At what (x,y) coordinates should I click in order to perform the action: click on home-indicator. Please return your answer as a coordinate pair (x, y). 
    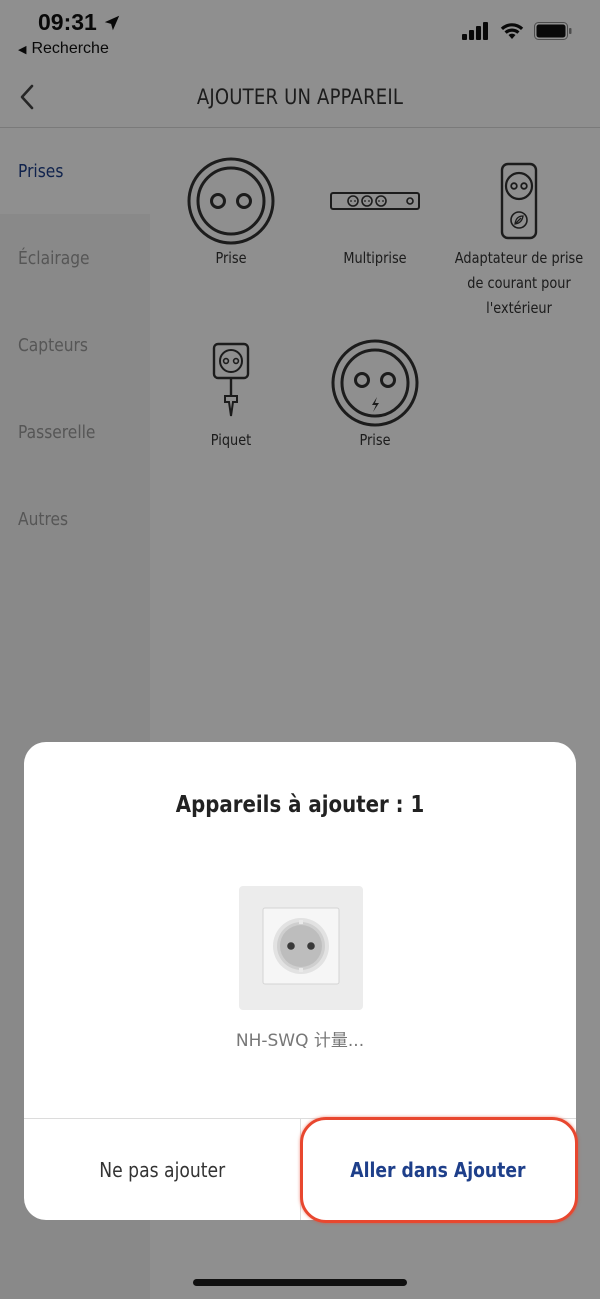
    Looking at the image, I should click on (300, 1282).